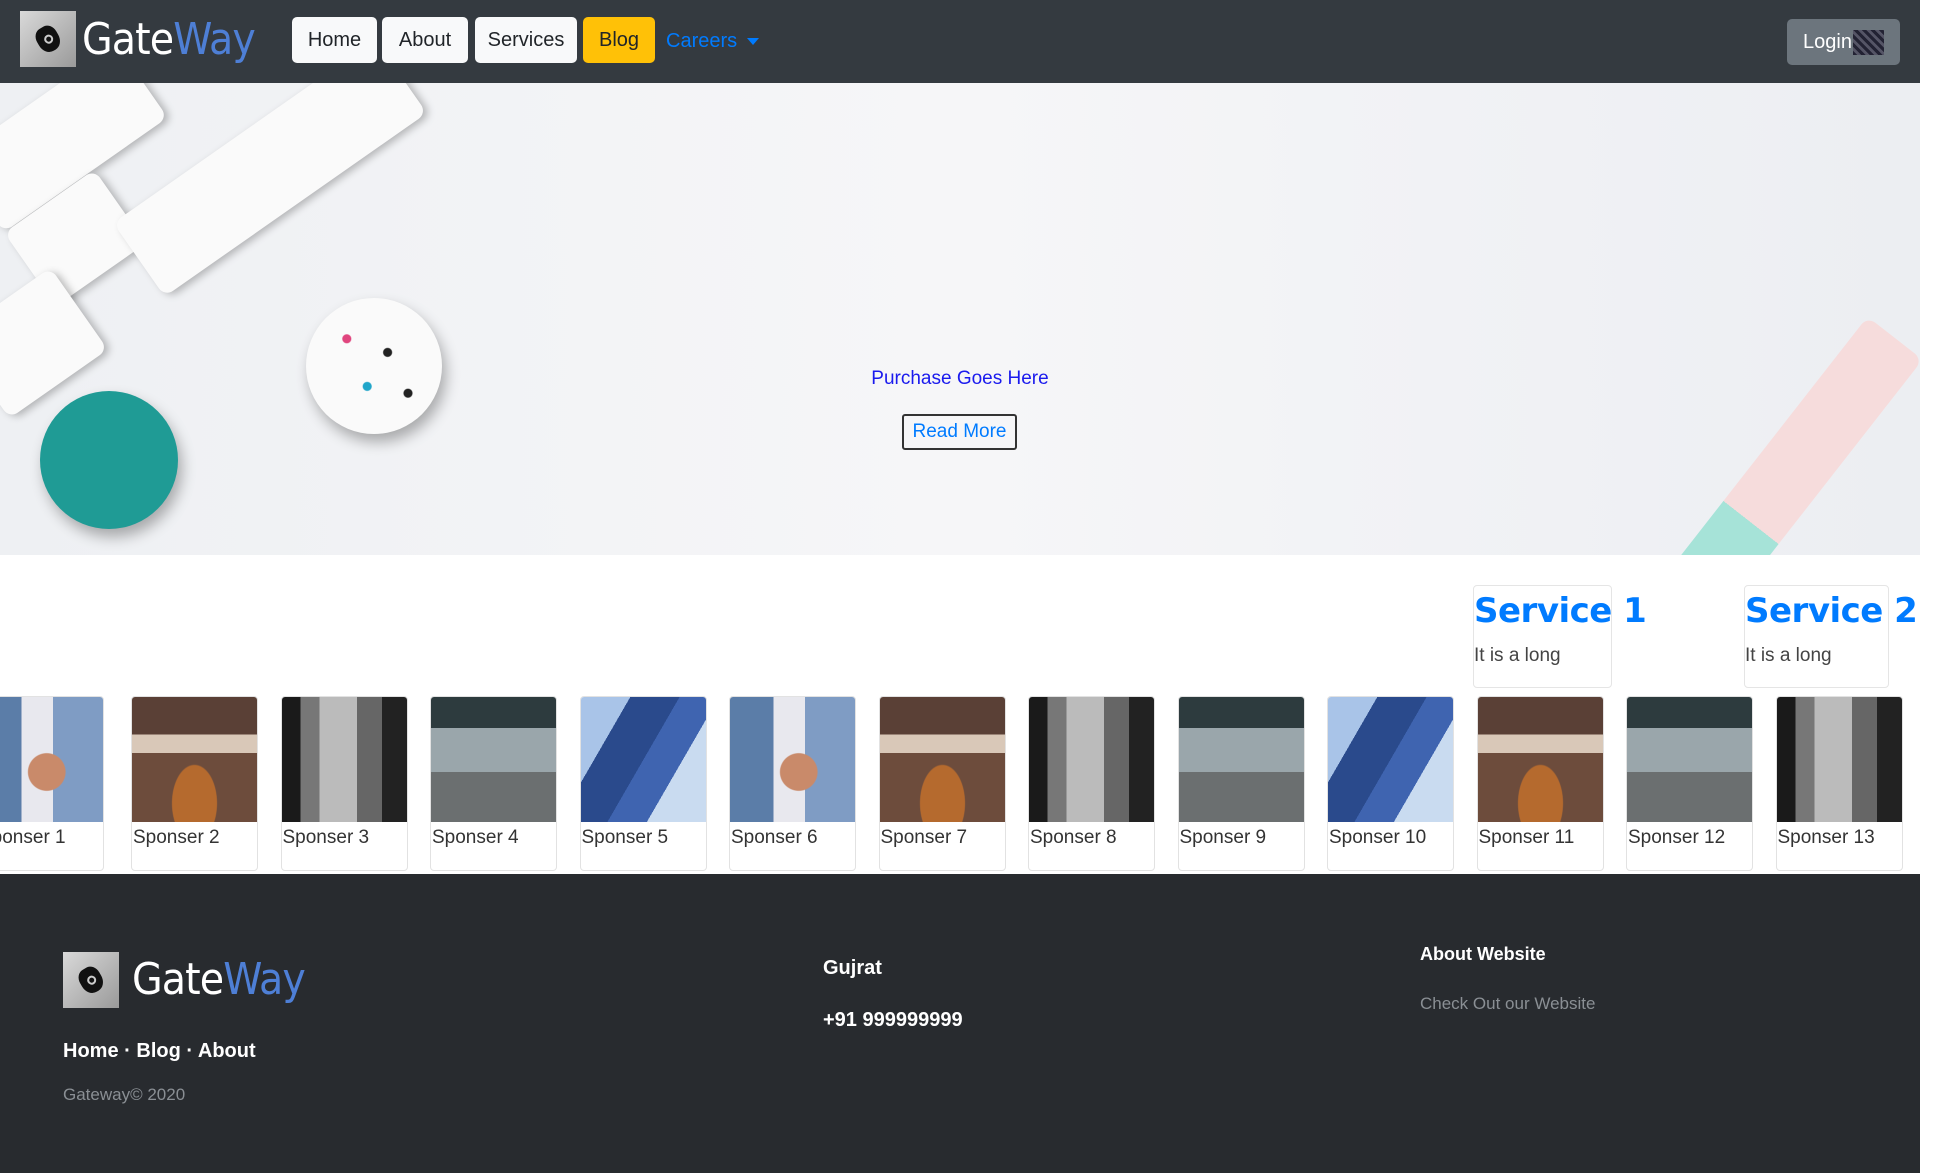 The width and height of the screenshot is (1938, 1173). What do you see at coordinates (374, 366) in the screenshot?
I see `polka-dot-button-decoration` at bounding box center [374, 366].